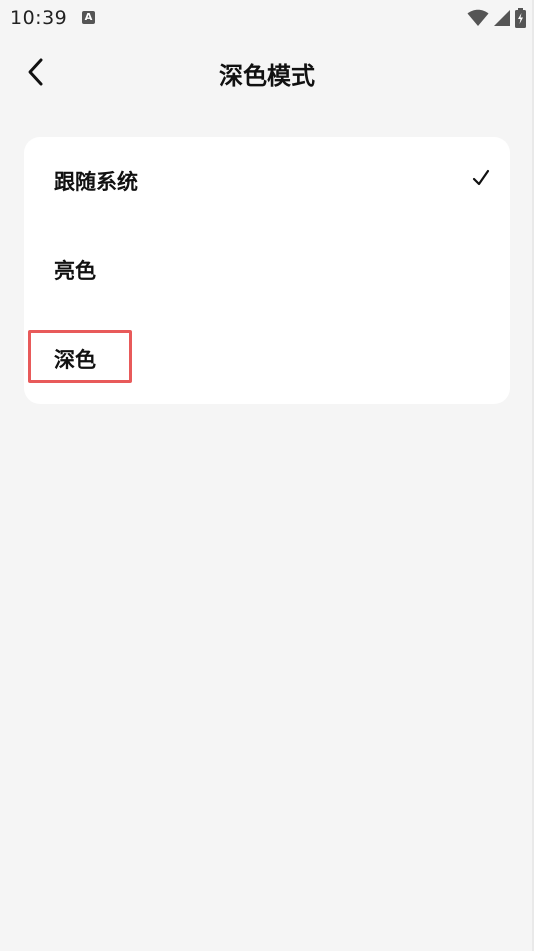  Describe the element at coordinates (39, 18) in the screenshot. I see `status-time: 10:39` at that location.